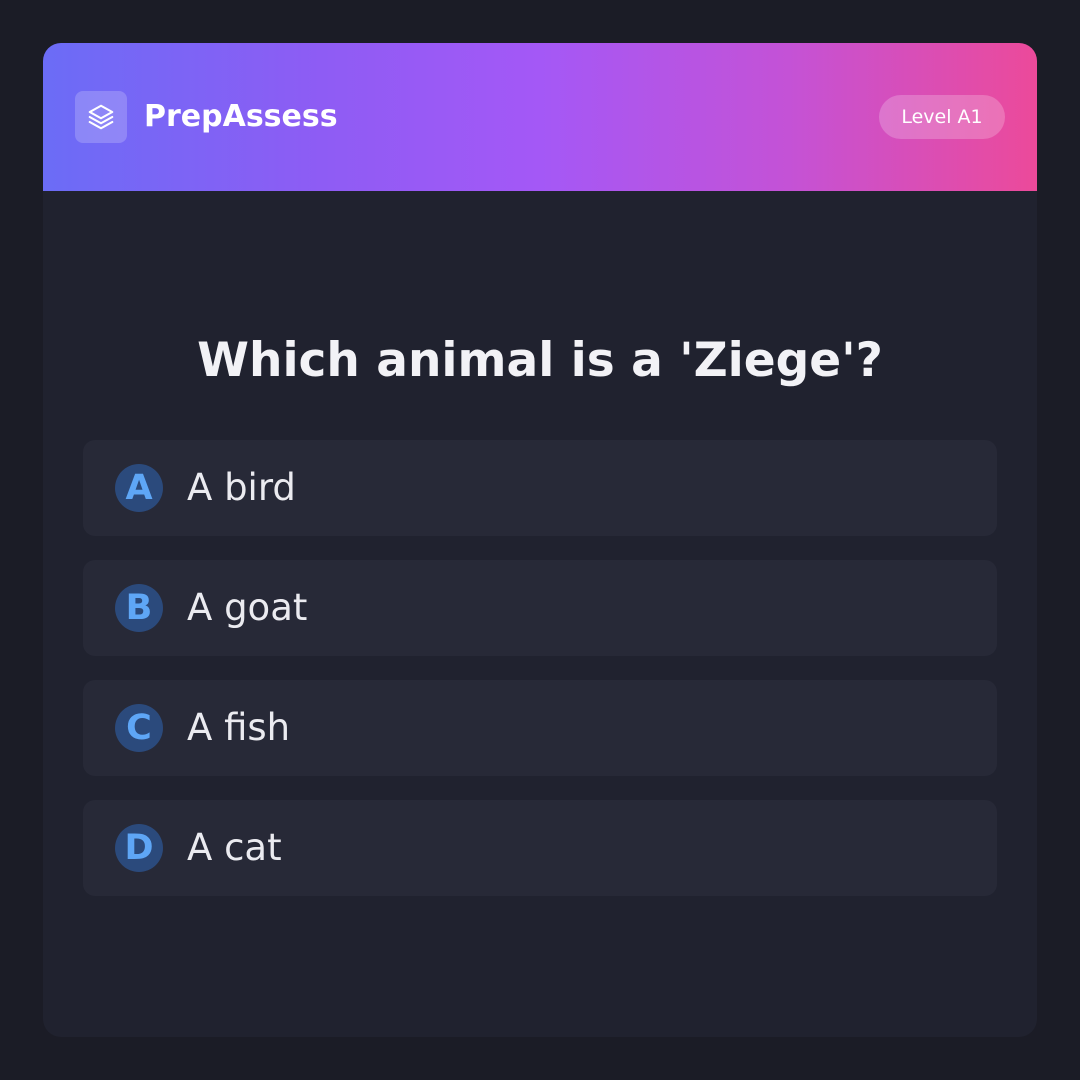 The image size is (1080, 1080). I want to click on option-label: A bird, so click(241, 487).